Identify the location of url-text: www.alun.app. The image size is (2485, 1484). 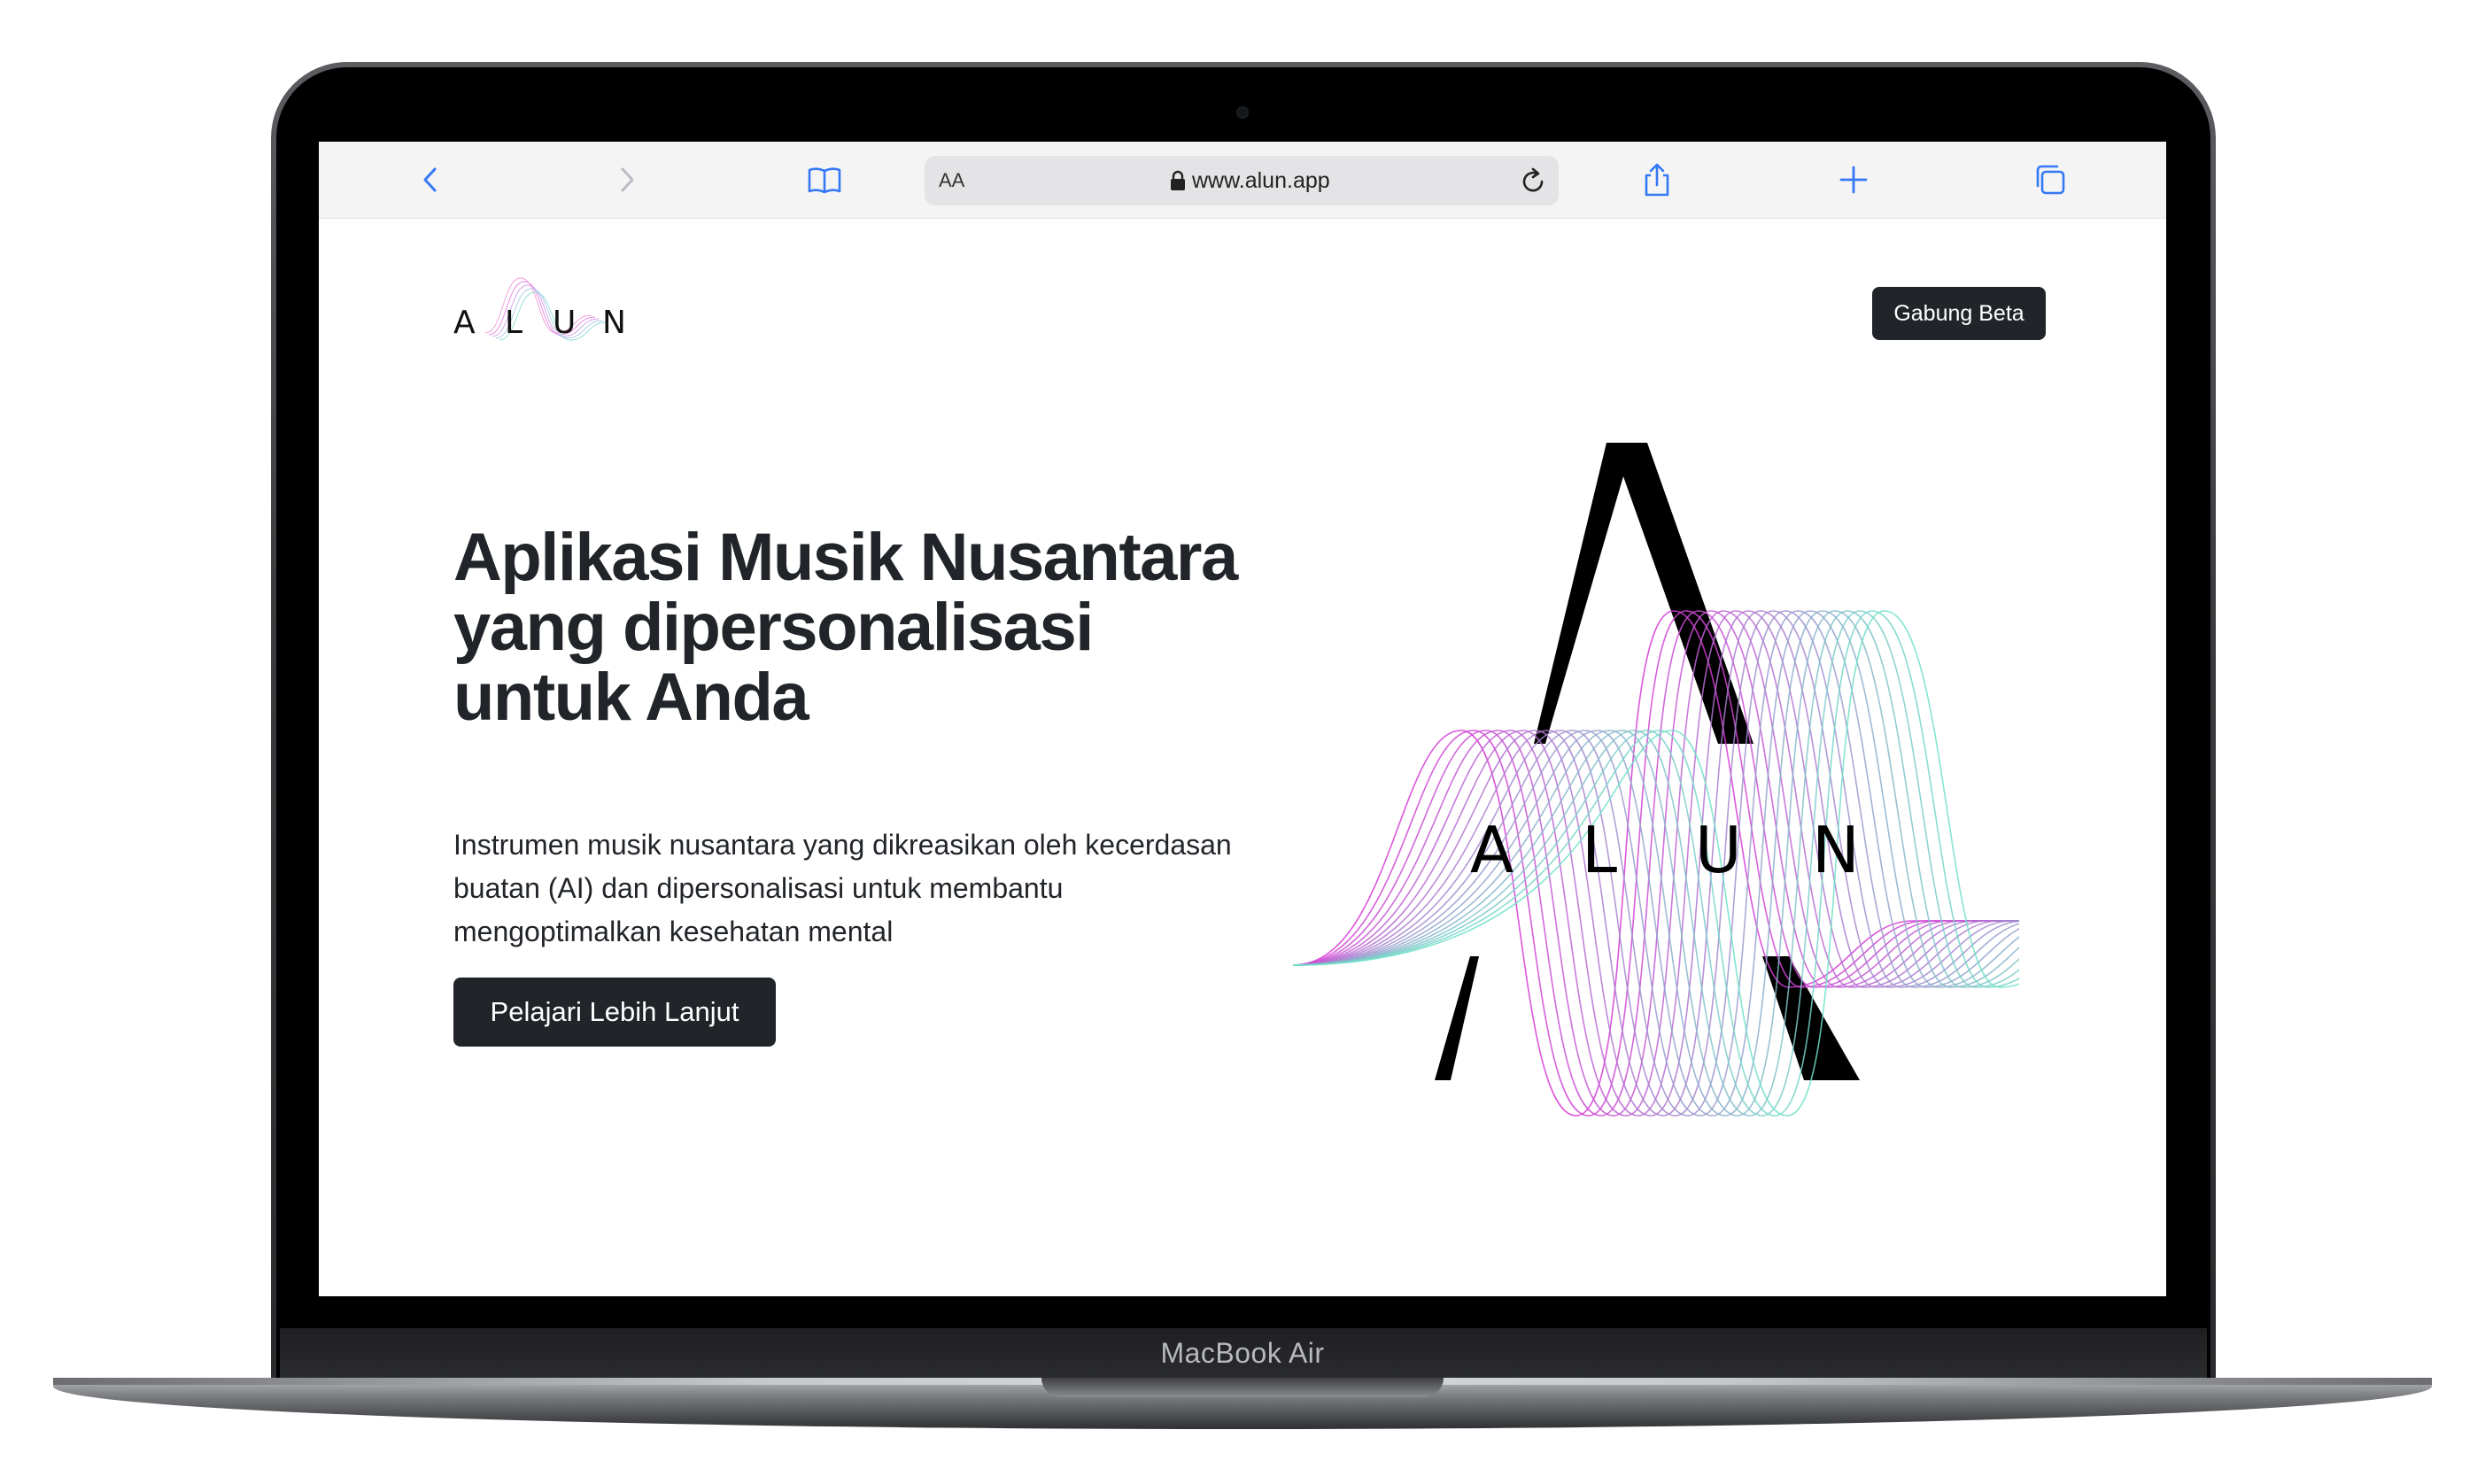
(1261, 180).